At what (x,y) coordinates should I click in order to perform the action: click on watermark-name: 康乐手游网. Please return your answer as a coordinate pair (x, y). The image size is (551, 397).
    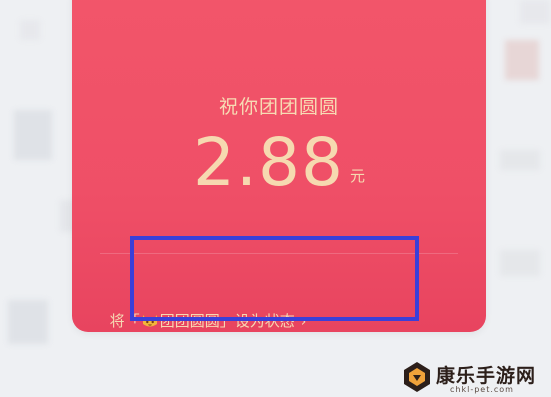
    Looking at the image, I should click on (486, 376).